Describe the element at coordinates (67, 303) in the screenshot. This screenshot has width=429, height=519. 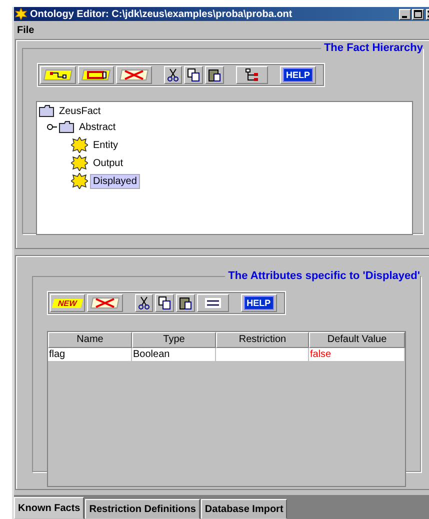
I see `new-button: NEW` at that location.